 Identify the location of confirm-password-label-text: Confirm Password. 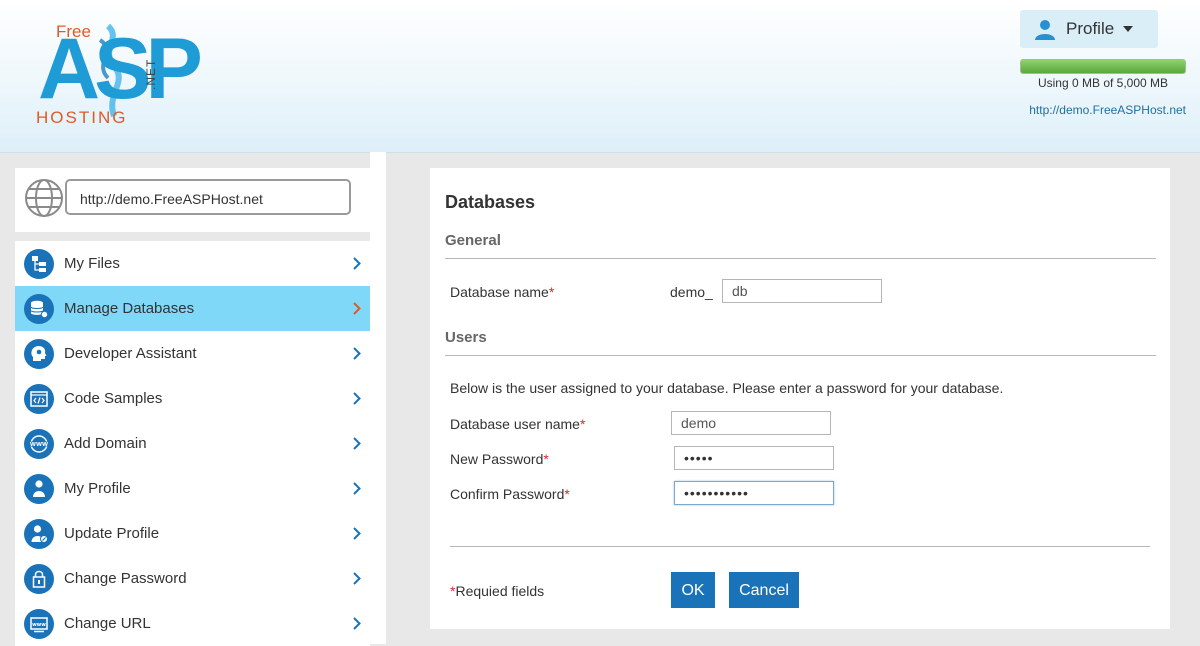
(507, 494).